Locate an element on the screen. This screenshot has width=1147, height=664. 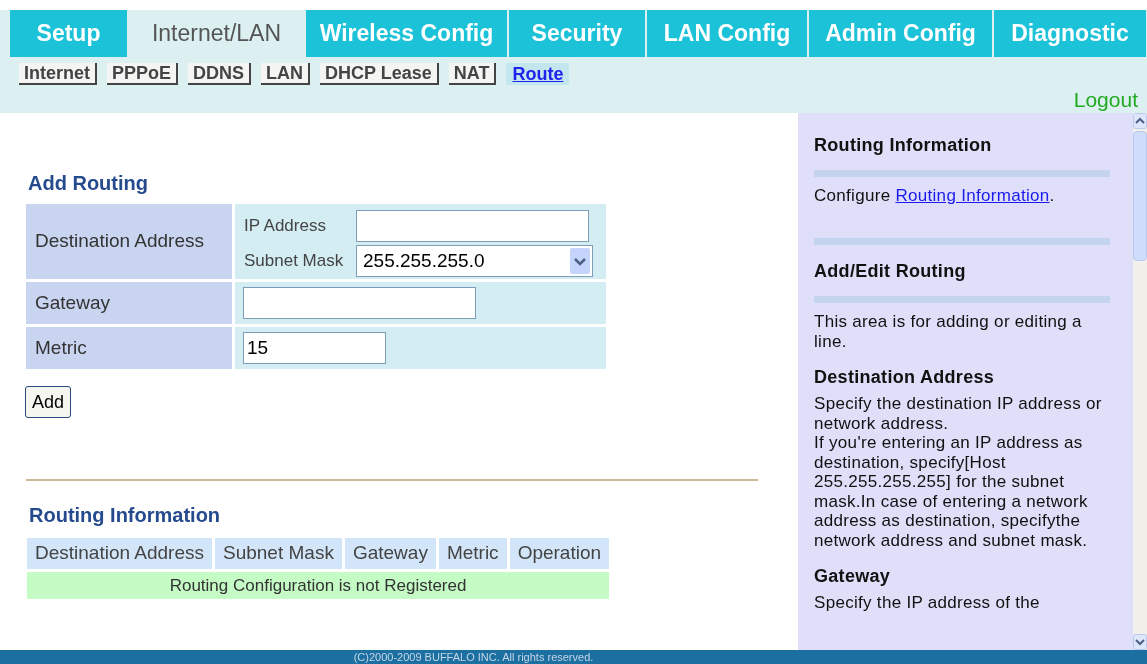
sub-tab: Internet is located at coordinates (58, 74).